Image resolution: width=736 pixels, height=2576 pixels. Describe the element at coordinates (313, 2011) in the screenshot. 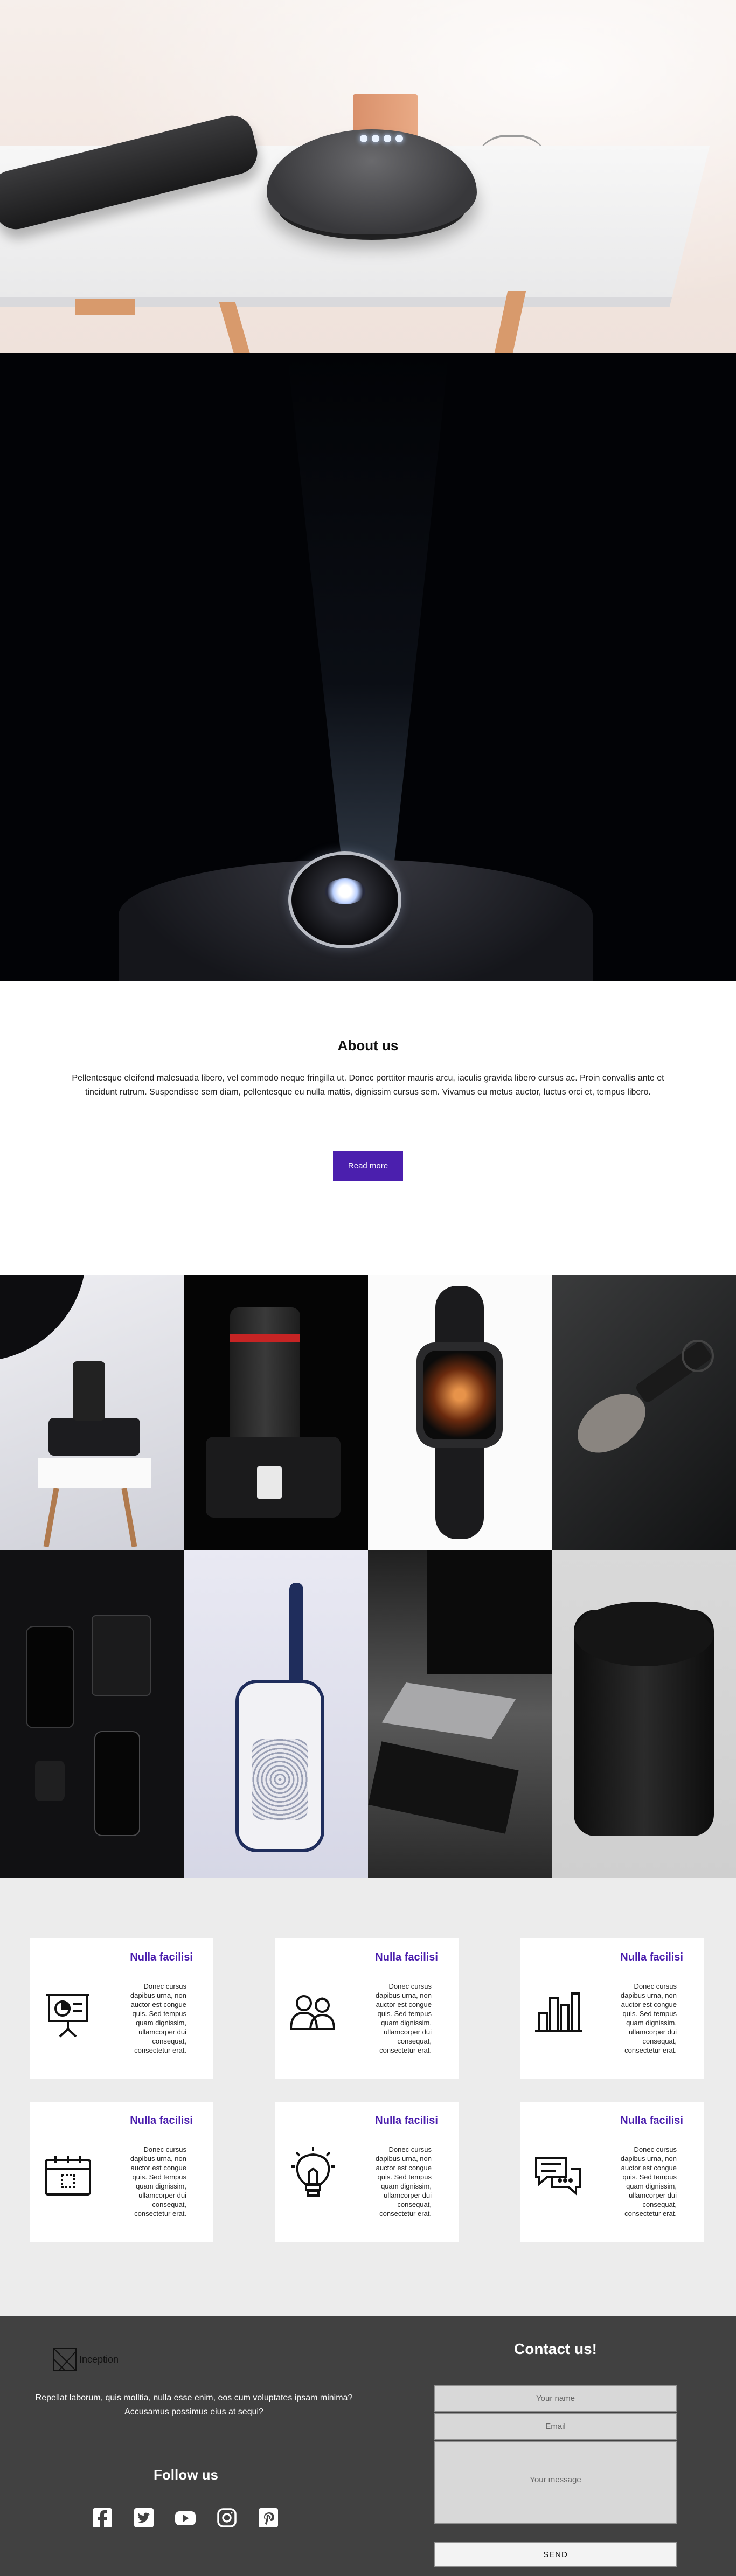

I see `team-people-icon` at that location.